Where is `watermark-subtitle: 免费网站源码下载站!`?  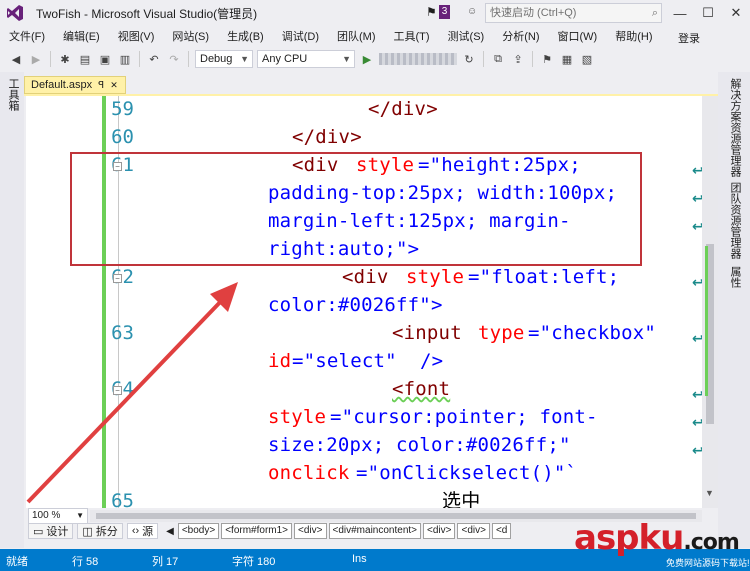 watermark-subtitle: 免费网站源码下载站! is located at coordinates (708, 563).